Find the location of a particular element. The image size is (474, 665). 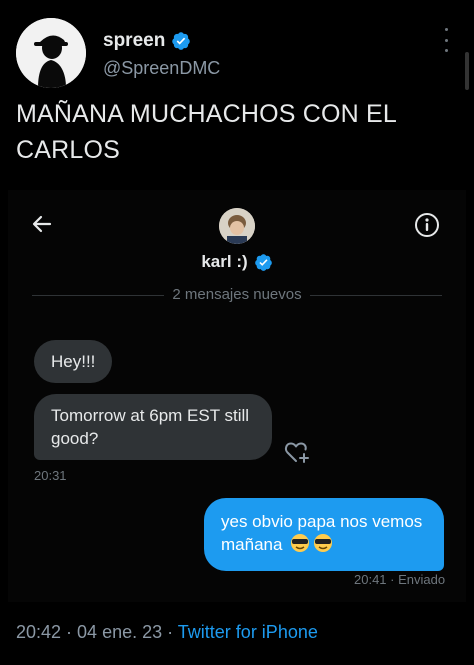

tweet-text: MAÑANA MUCHACHOS CON EL CARLOS is located at coordinates (206, 132).